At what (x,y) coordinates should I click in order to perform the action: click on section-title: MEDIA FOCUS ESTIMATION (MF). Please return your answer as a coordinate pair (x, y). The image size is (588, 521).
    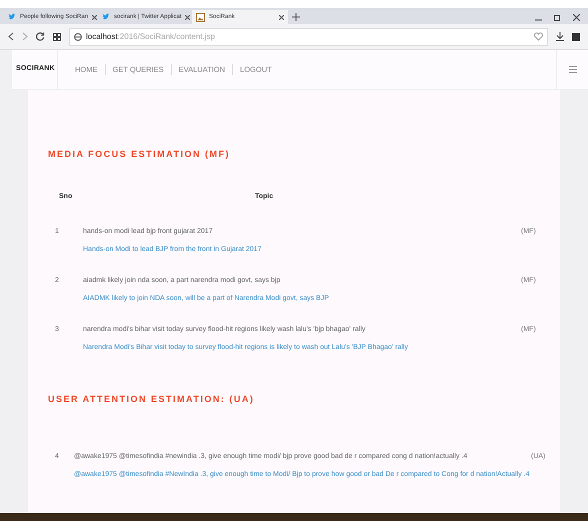
    Looking at the image, I should click on (139, 154).